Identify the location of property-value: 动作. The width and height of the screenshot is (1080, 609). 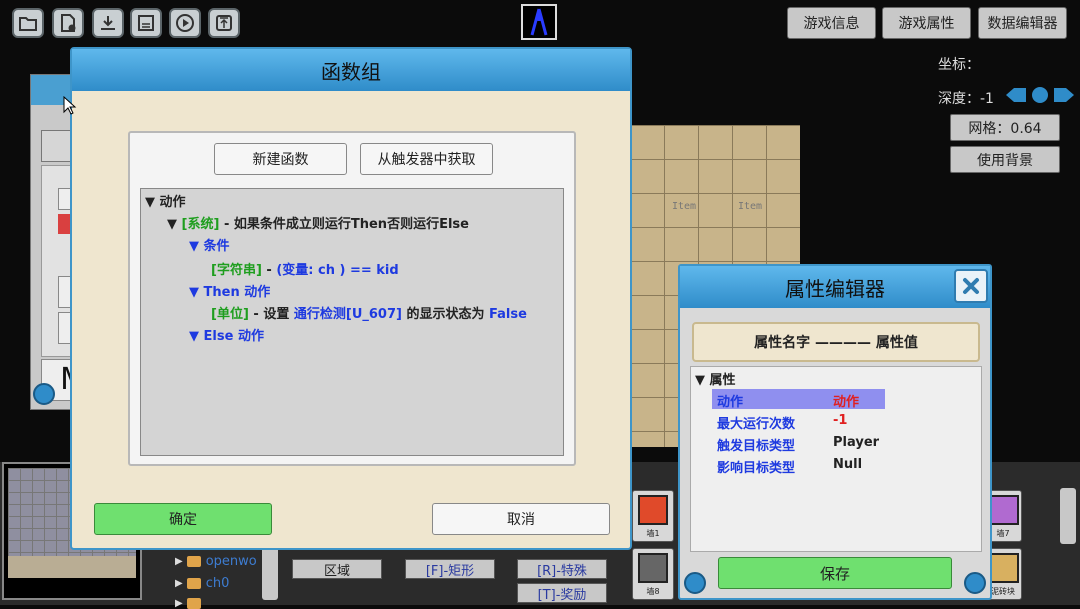
(846, 400).